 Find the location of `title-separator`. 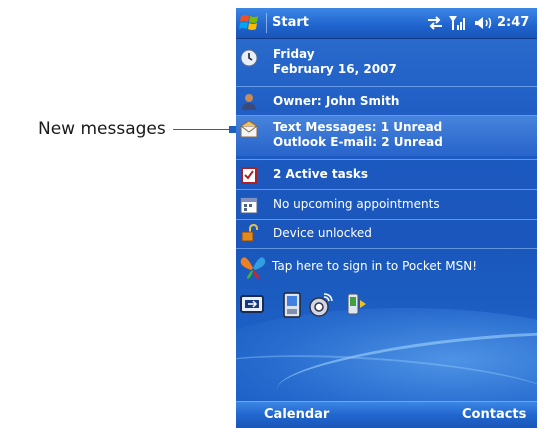

title-separator is located at coordinates (266, 23).